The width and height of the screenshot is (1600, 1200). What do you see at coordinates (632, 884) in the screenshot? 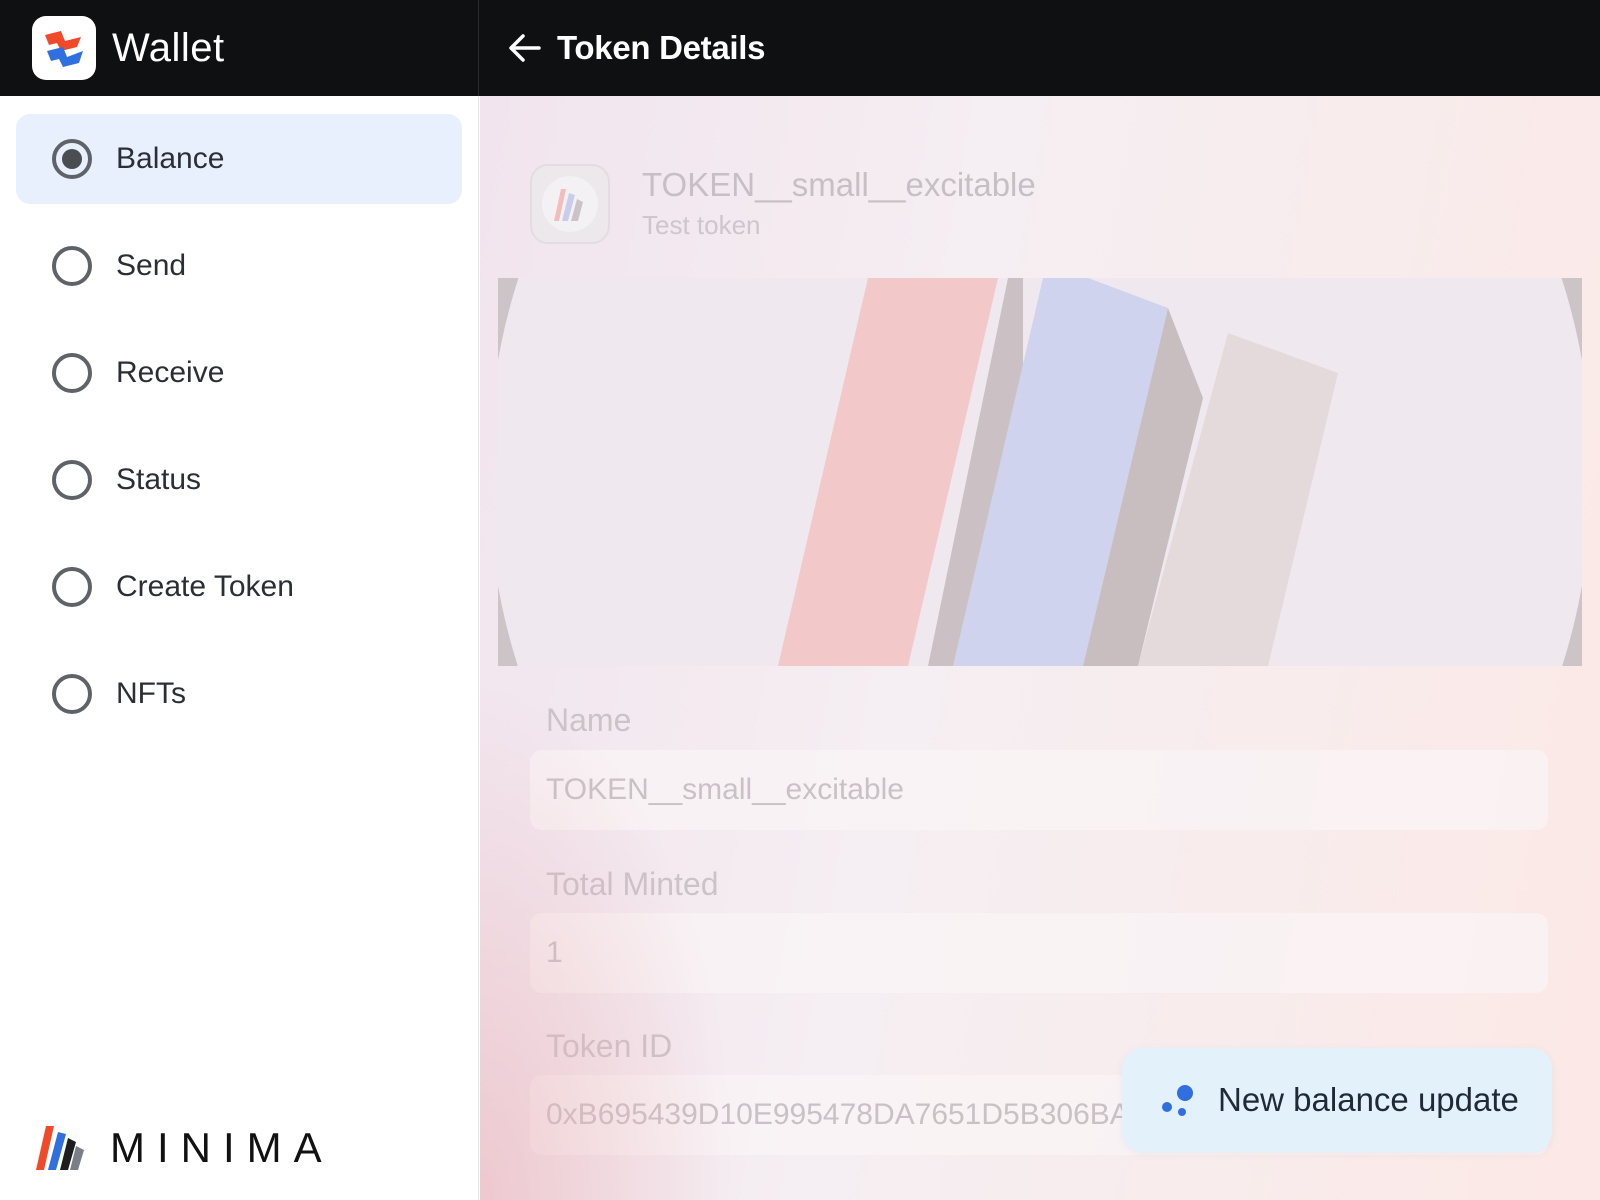
I see `total-minted-label: Total Minted` at bounding box center [632, 884].